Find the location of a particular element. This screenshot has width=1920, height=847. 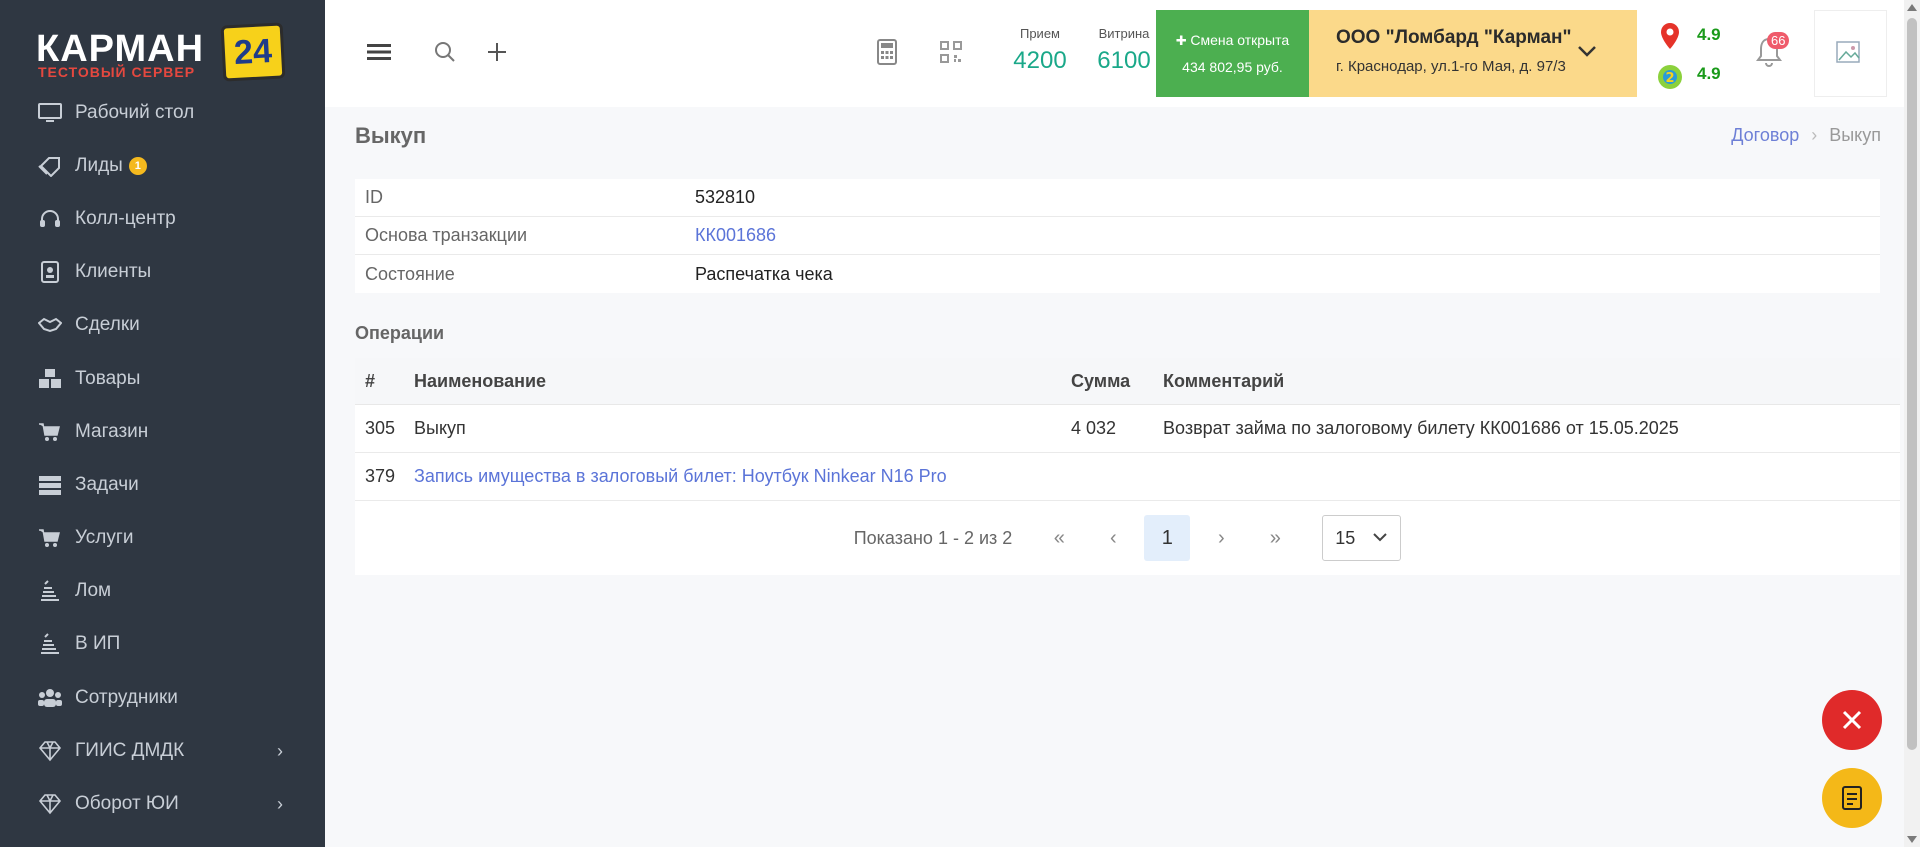

sidebar-item-giis-dmdk: ГИИС ДМДК › is located at coordinates (162, 750).